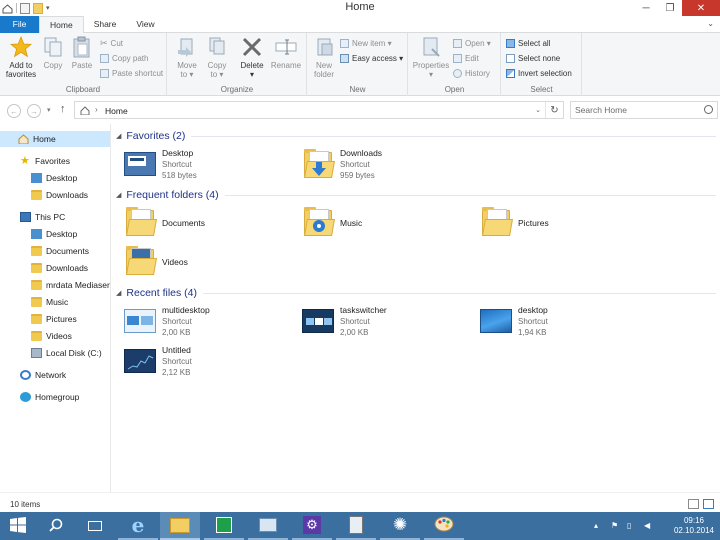 This screenshot has height=540, width=720. I want to click on tile-recent-multidesktop: multidesktop Shortcut 2,00 KB, so click(167, 321).